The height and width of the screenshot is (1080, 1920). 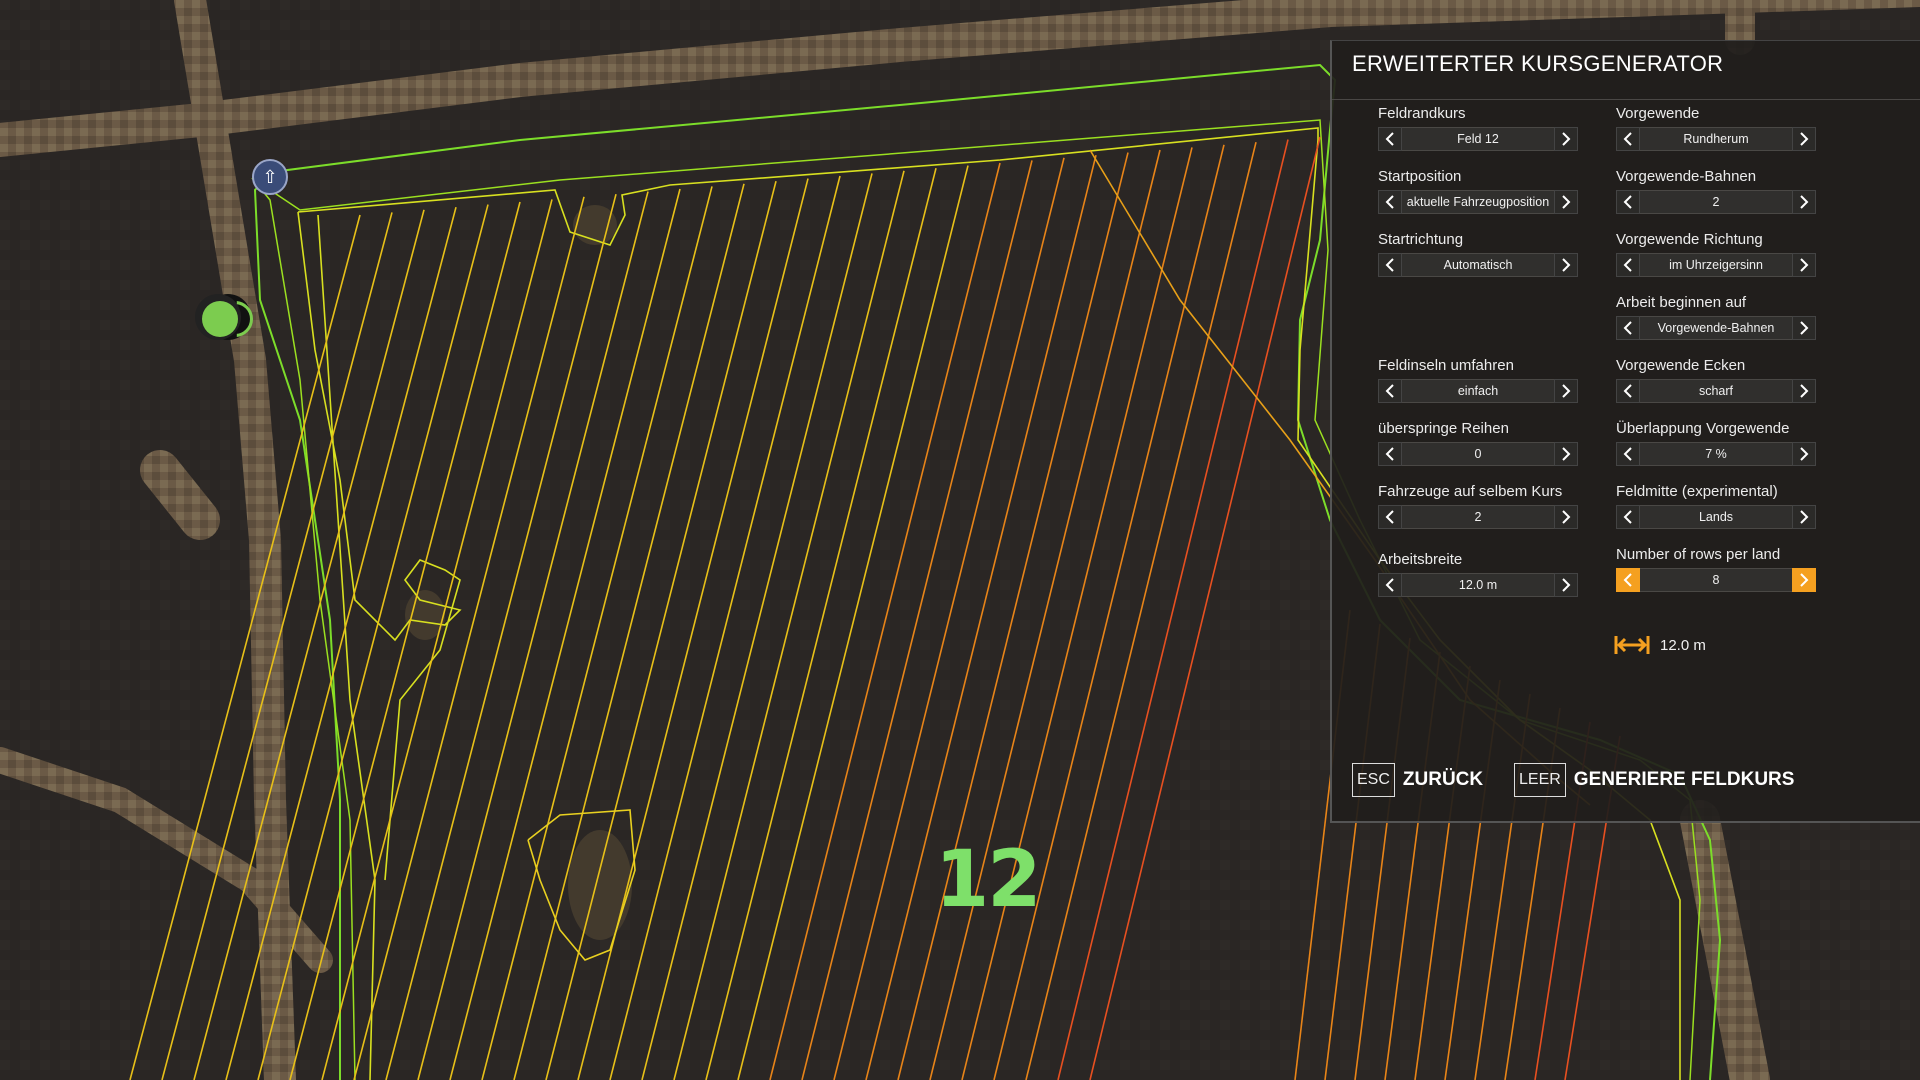 I want to click on setting-value: 7 %, so click(x=1716, y=454).